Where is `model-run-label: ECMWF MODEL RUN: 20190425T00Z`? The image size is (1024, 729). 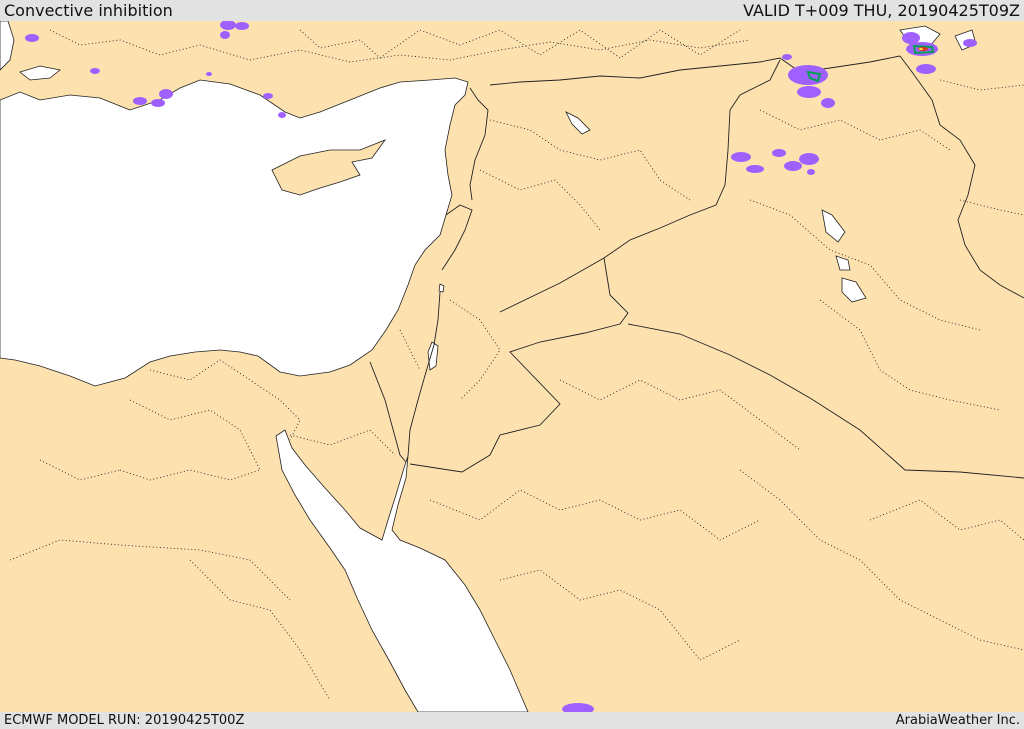 model-run-label: ECMWF MODEL RUN: 20190425T00Z is located at coordinates (124, 720).